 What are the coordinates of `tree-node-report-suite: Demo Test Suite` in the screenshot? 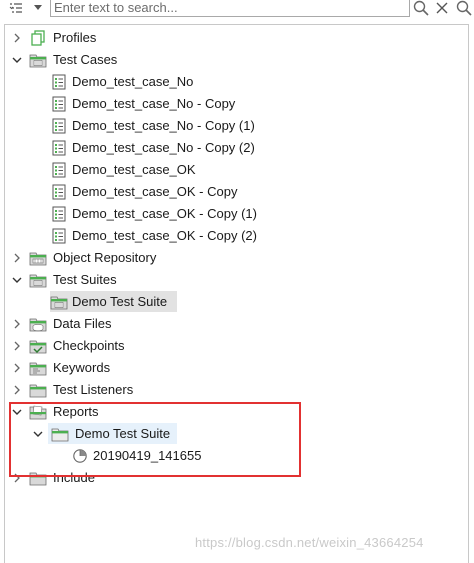 It's located at (230, 434).